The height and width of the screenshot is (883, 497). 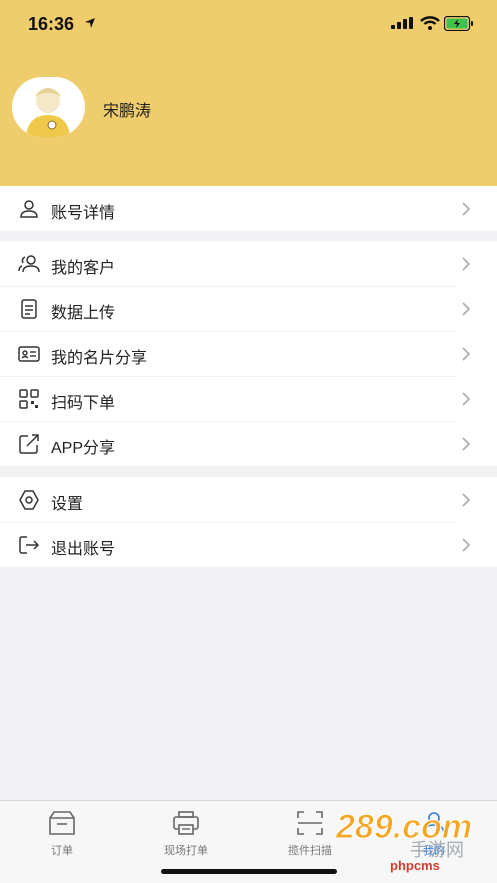 What do you see at coordinates (127, 111) in the screenshot?
I see `profile-name: 宋鹏涛` at bounding box center [127, 111].